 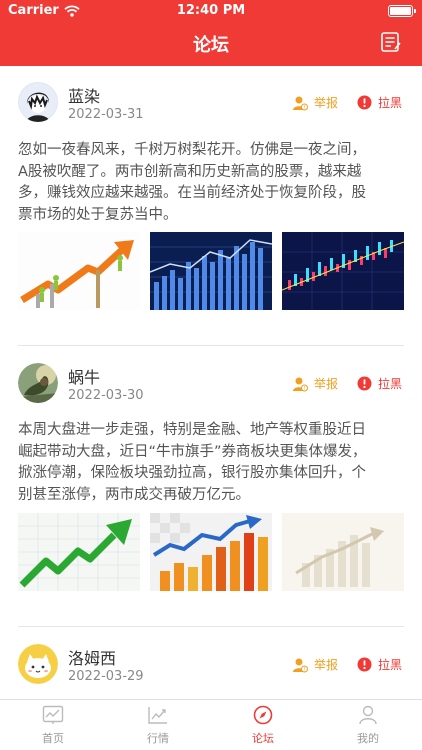 I want to click on tab-profile: 我的, so click(x=368, y=725).